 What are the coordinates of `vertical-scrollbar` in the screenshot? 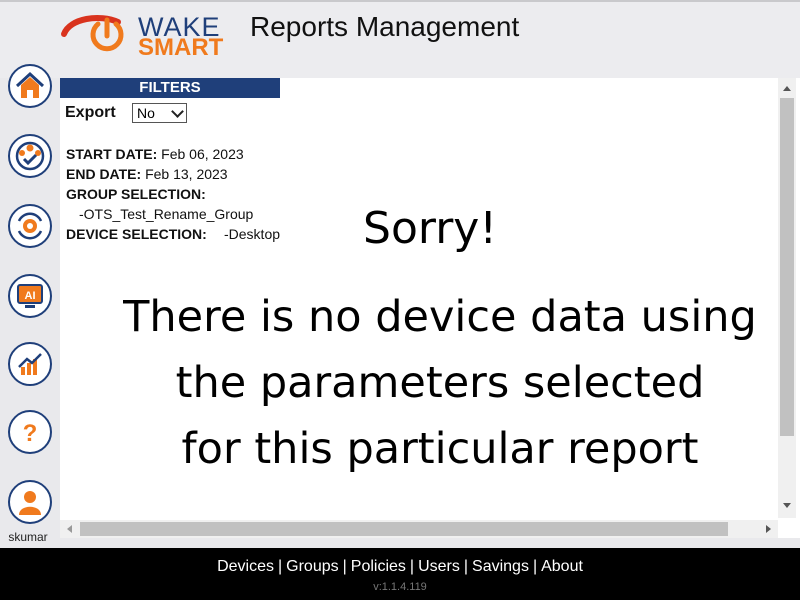 It's located at (787, 298).